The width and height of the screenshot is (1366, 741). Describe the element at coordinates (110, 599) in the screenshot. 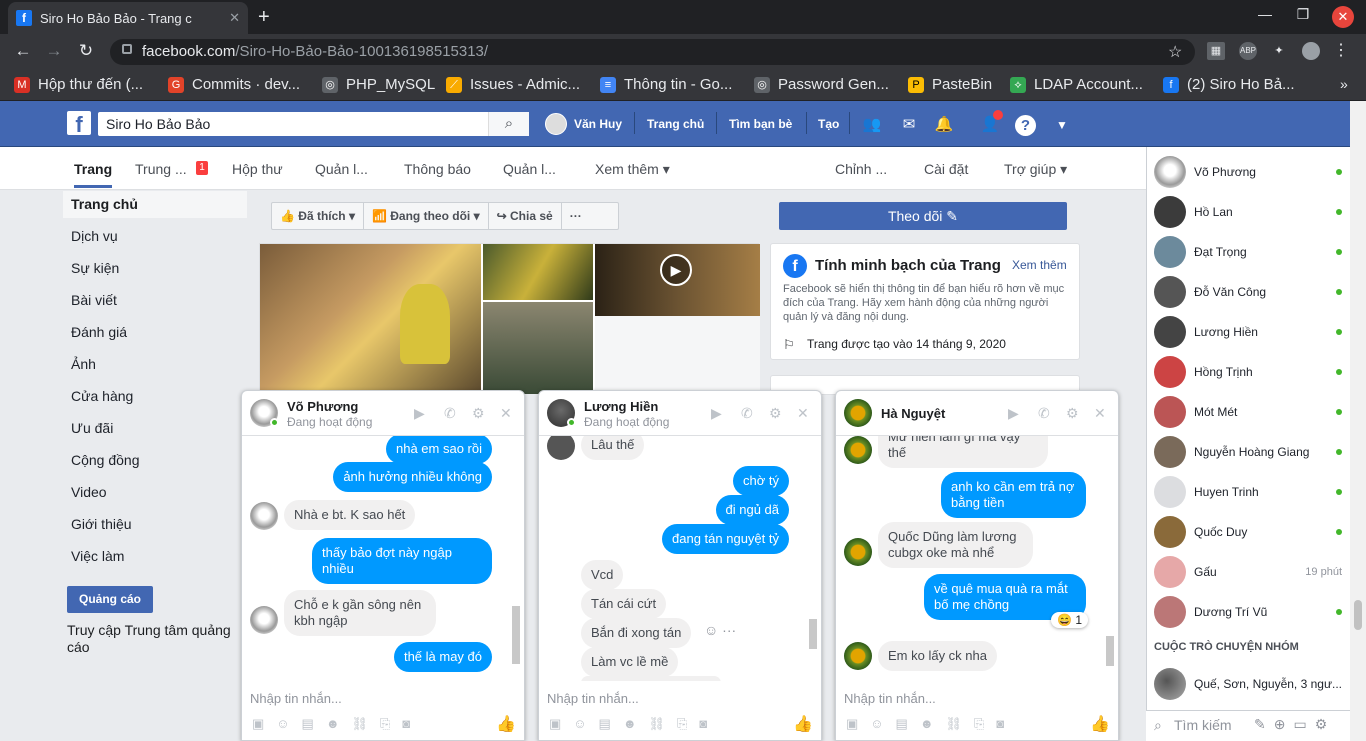

I see `promote-button: Quảng cáo` at that location.